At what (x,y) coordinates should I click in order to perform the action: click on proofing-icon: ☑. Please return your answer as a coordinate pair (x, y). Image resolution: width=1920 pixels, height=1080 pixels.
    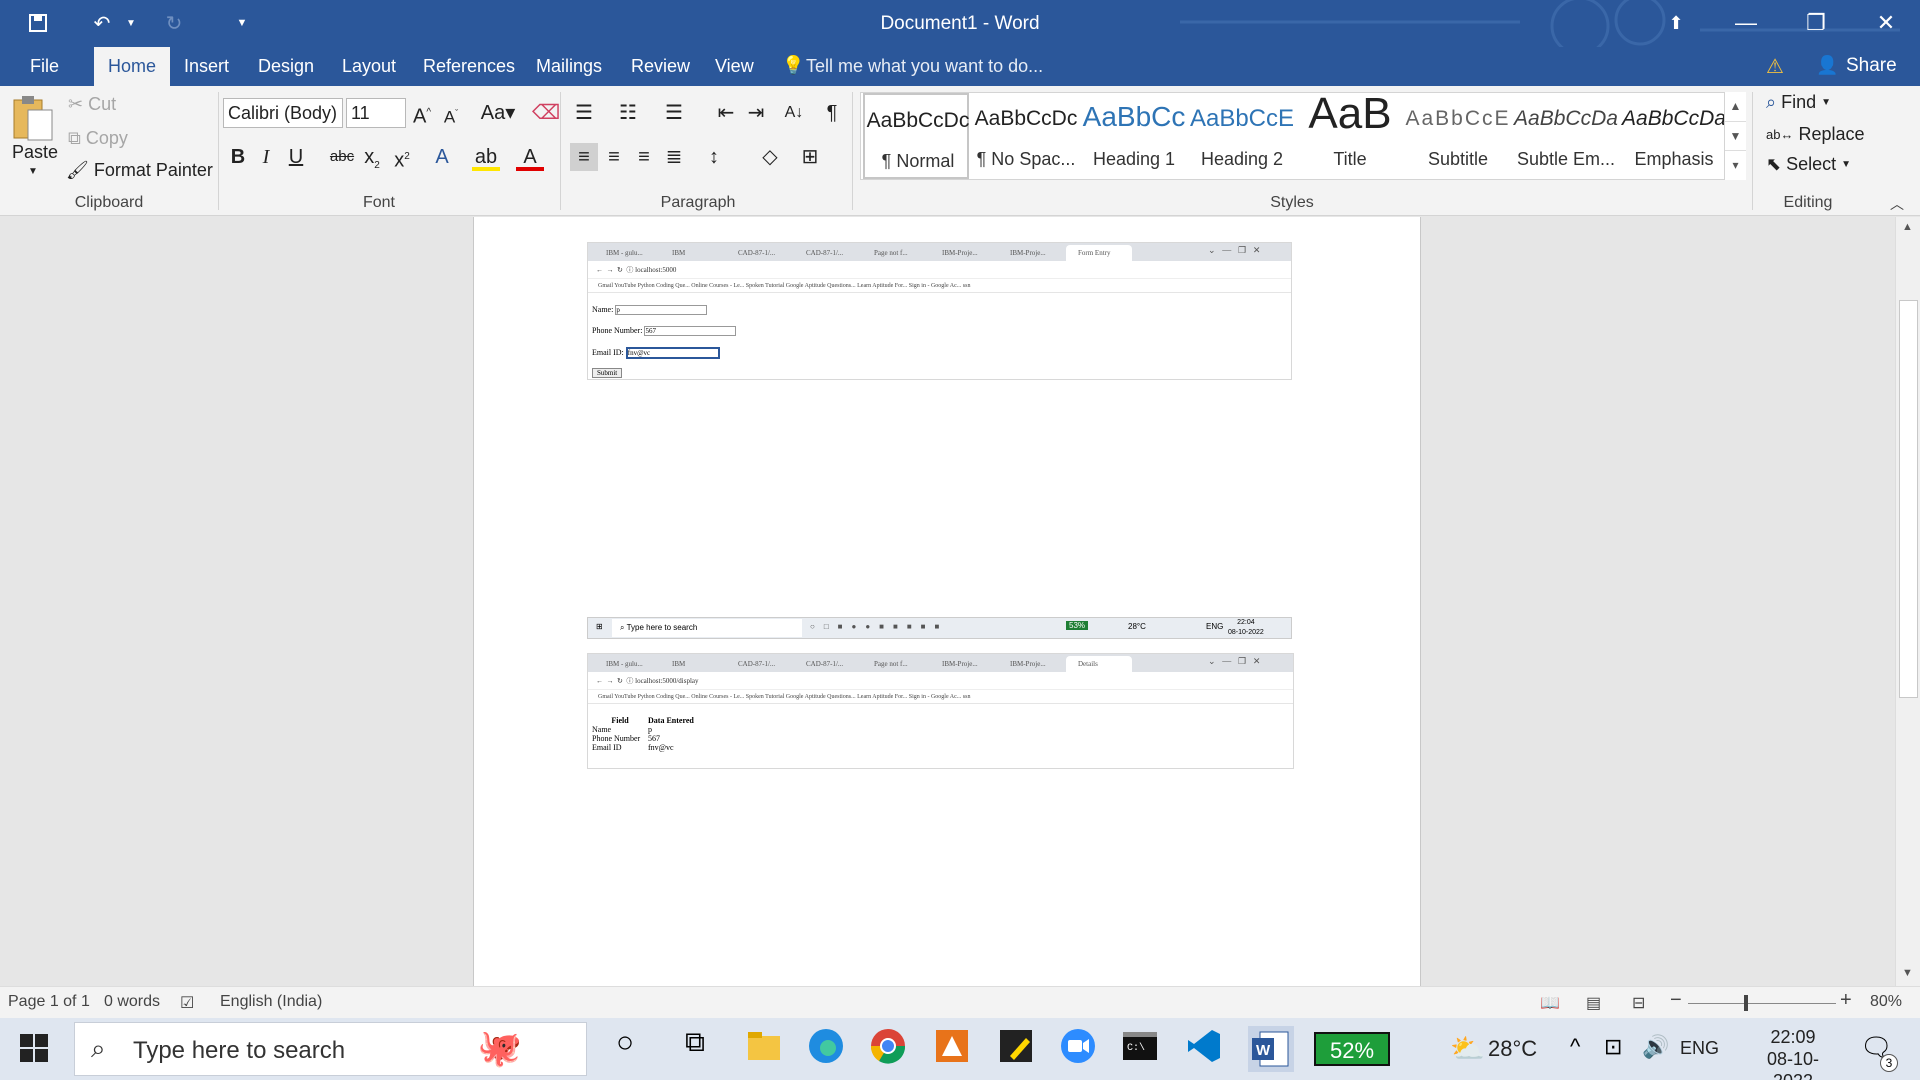
    Looking at the image, I should click on (187, 1003).